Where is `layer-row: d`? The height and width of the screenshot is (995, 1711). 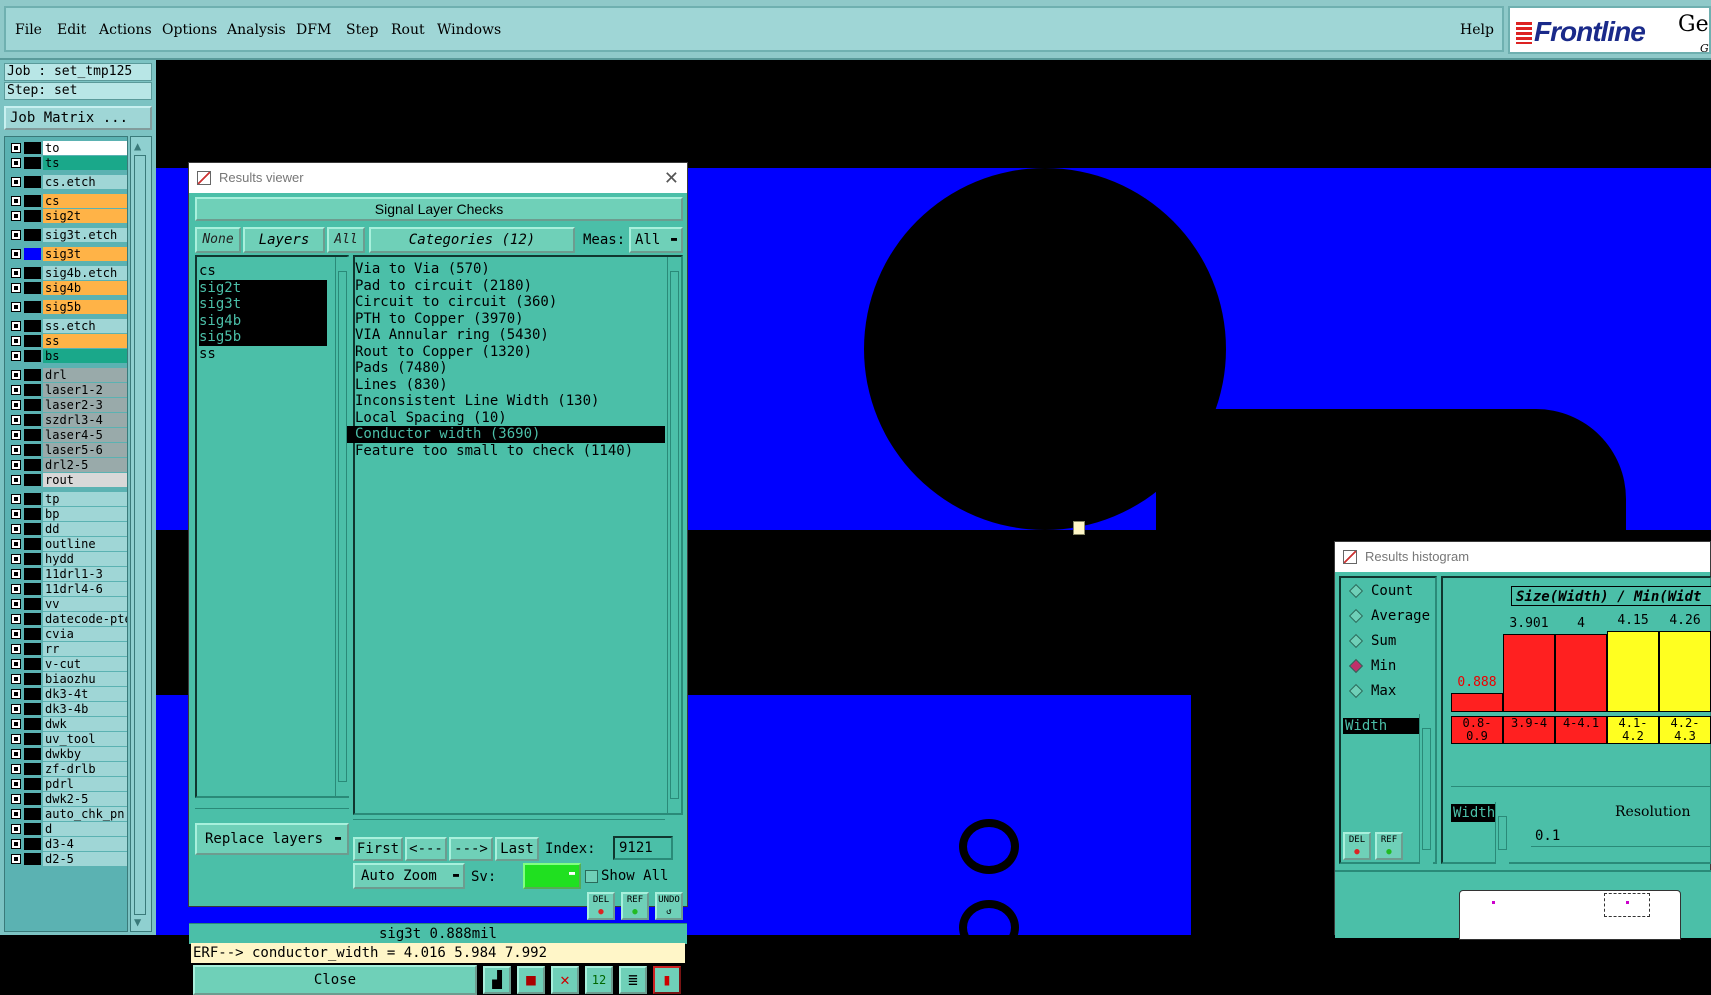
layer-row: d is located at coordinates (67, 829).